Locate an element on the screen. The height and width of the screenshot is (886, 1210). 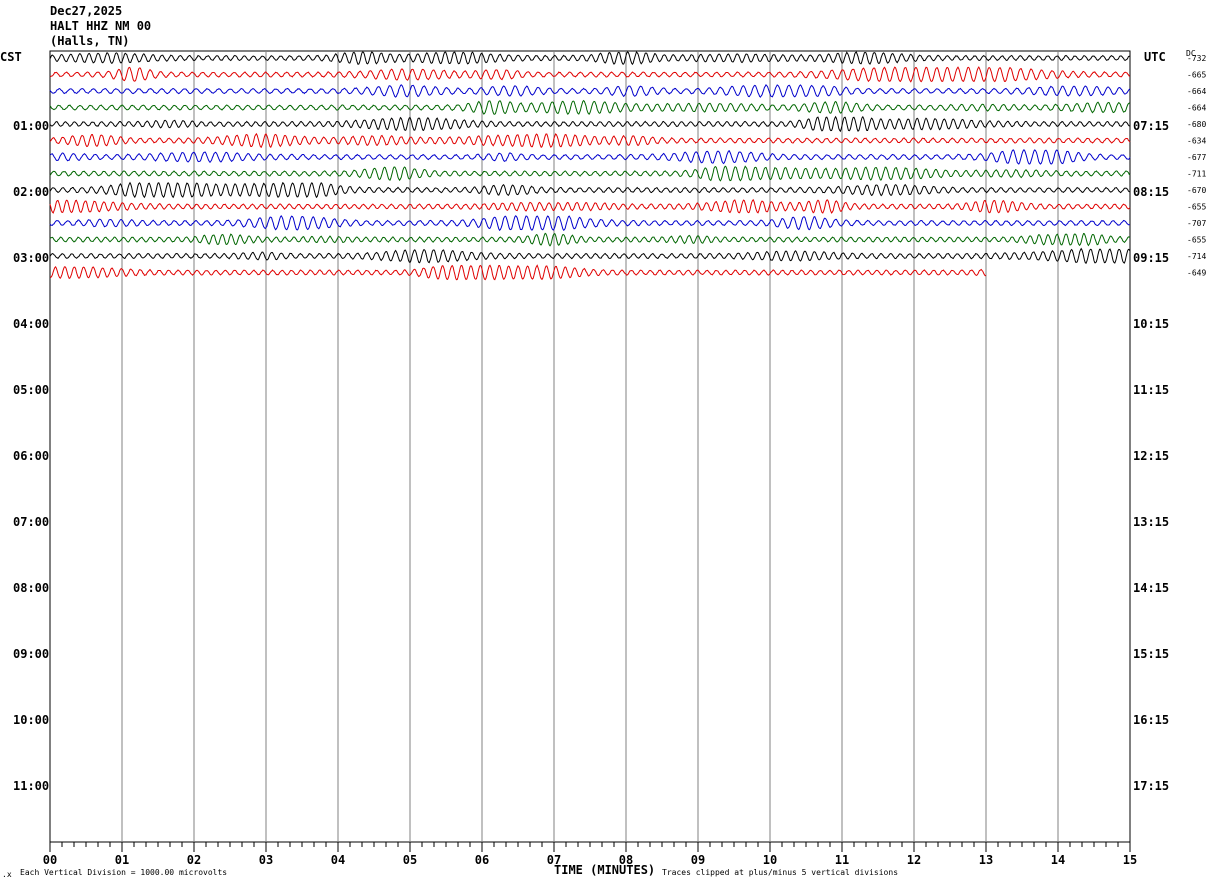
left-hour-label: 09:00 is located at coordinates (31, 654).